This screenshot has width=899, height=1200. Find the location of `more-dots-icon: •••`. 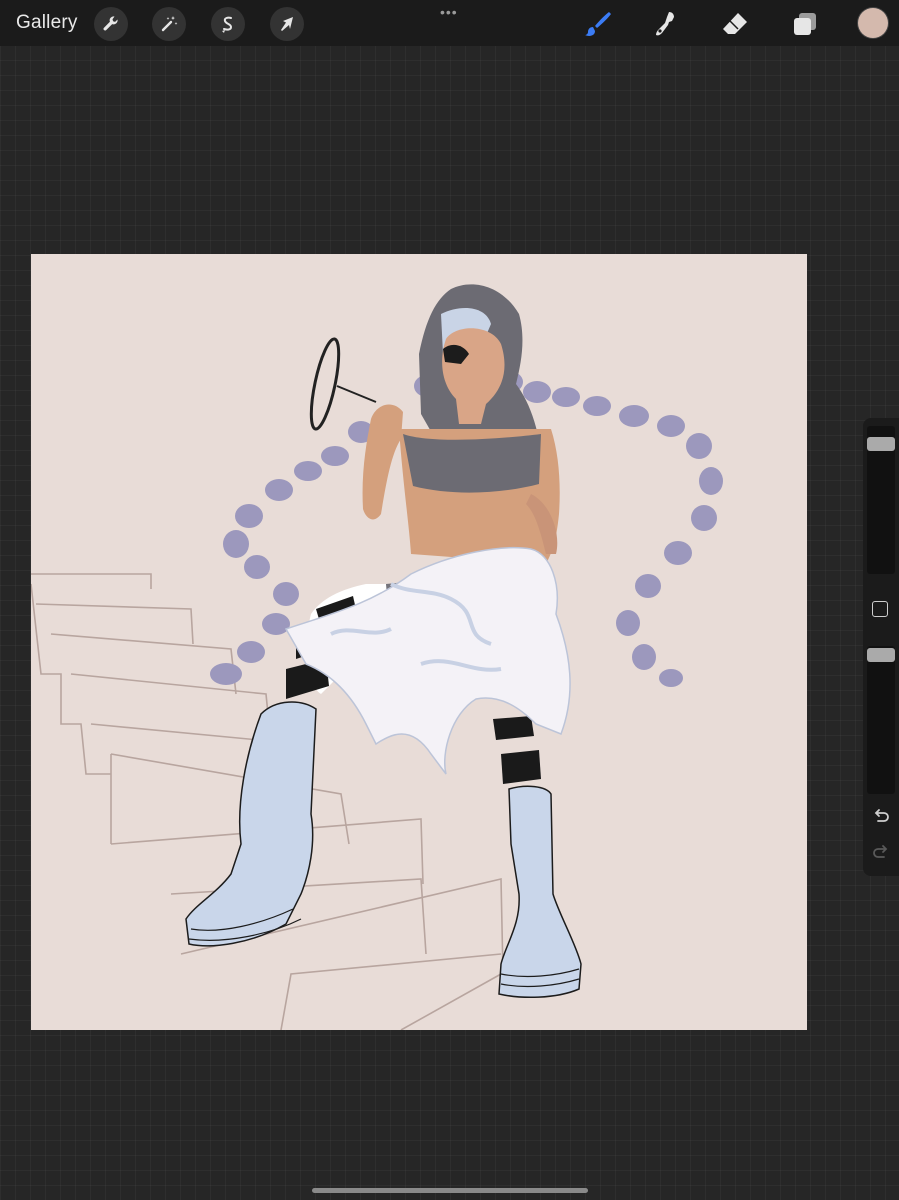

more-dots-icon: ••• is located at coordinates (449, 12).